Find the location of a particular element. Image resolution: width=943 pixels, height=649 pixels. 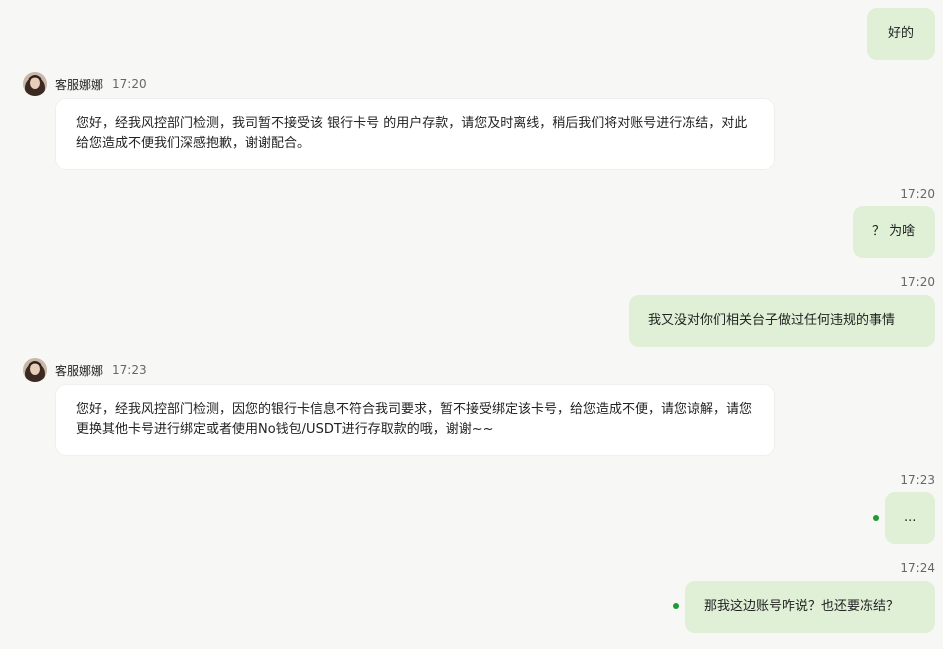

incoming-message-header: 客服娜娜 17:23 is located at coordinates (85, 370).